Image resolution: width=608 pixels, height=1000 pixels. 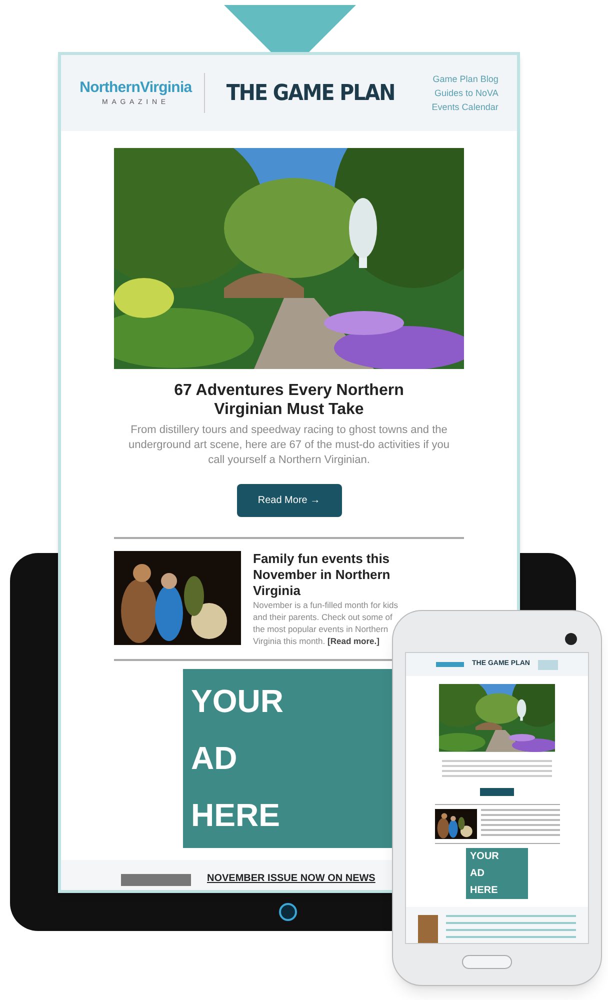 I want to click on feature-text: From distillery tours and speedway racing to ghost towns and the underground art scene, here are 67 of the must-do activities if you call yourself a Northern Virginian., so click(x=288, y=445).